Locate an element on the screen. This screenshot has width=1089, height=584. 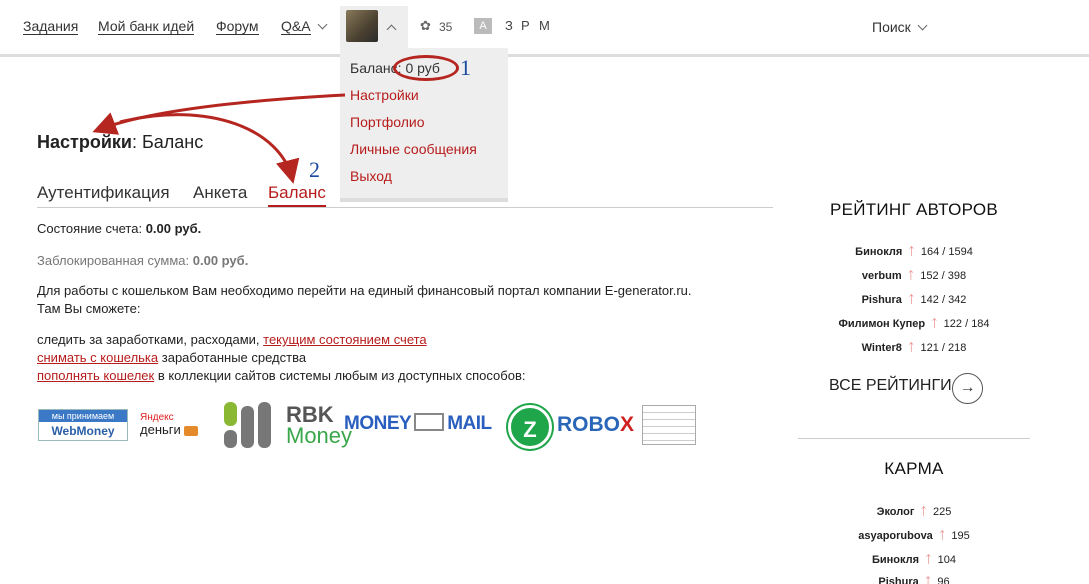
title-rest: : Баланс is located at coordinates (167, 142).